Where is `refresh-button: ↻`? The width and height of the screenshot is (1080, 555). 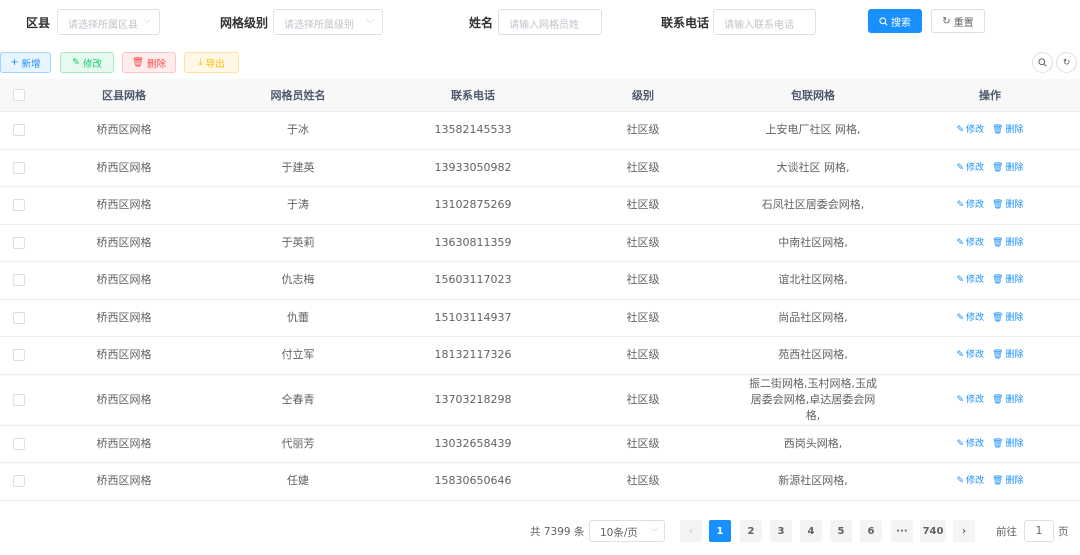 refresh-button: ↻ is located at coordinates (1066, 62).